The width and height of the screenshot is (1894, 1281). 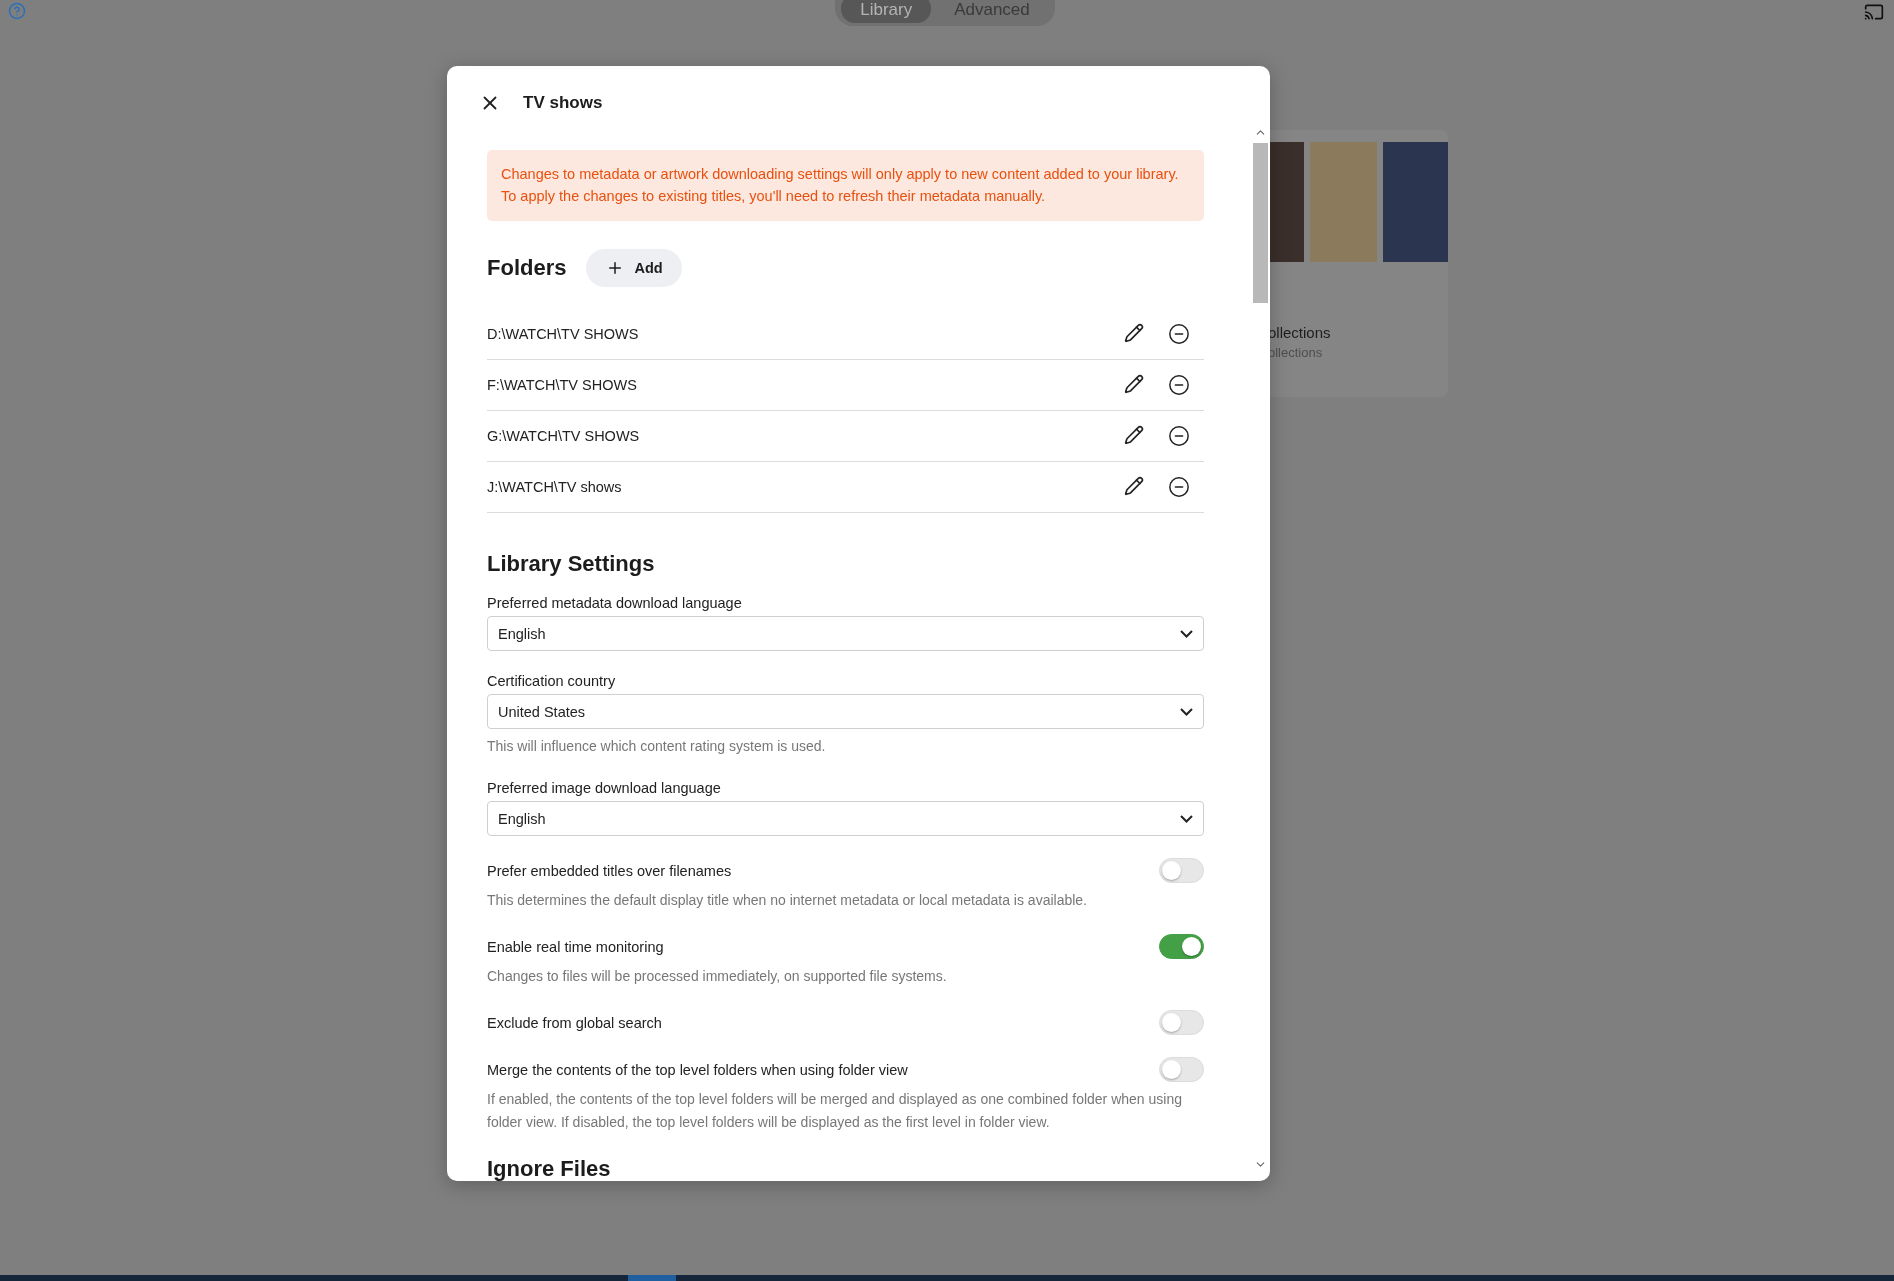 What do you see at coordinates (886, 11) in the screenshot?
I see `view-tab: Library` at bounding box center [886, 11].